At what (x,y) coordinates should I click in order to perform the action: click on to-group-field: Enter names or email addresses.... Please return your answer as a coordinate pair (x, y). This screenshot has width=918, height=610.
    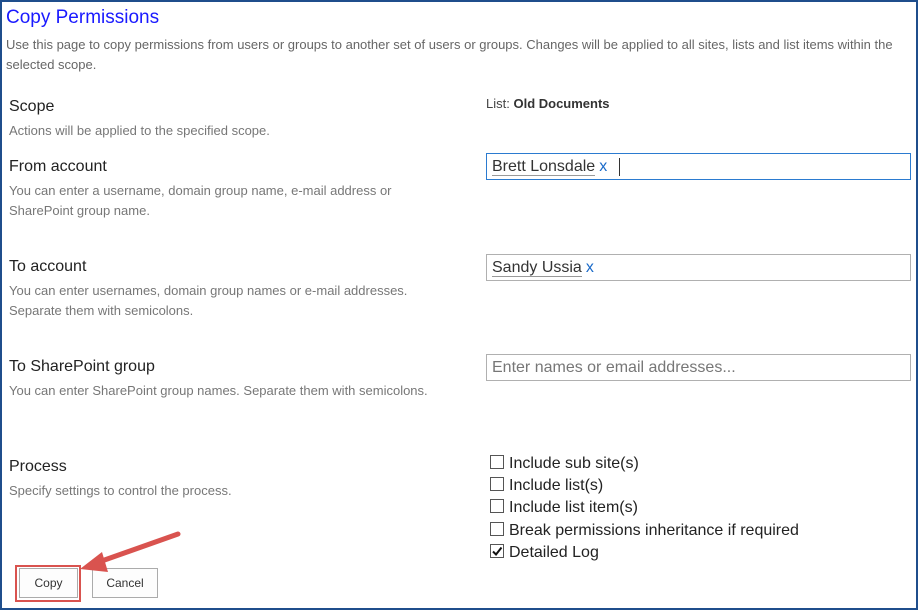
    Looking at the image, I should click on (698, 367).